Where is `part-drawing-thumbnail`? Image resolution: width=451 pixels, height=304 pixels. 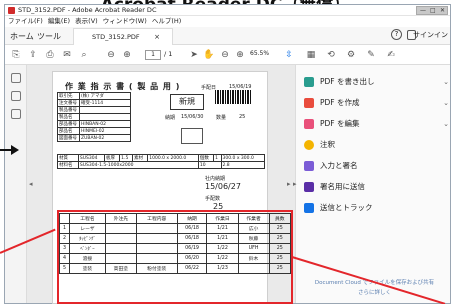
part-drawing-thumbnail is located at coordinates (192, 136).